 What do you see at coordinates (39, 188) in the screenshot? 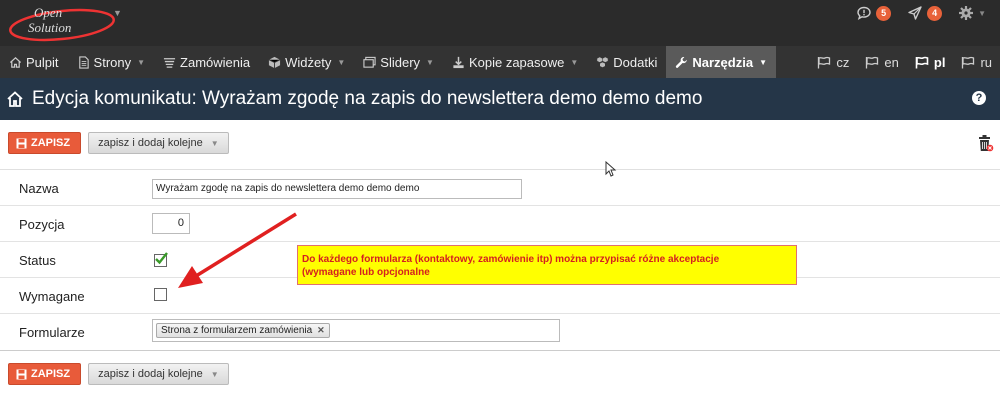
I see `field-label: Nazwa` at bounding box center [39, 188].